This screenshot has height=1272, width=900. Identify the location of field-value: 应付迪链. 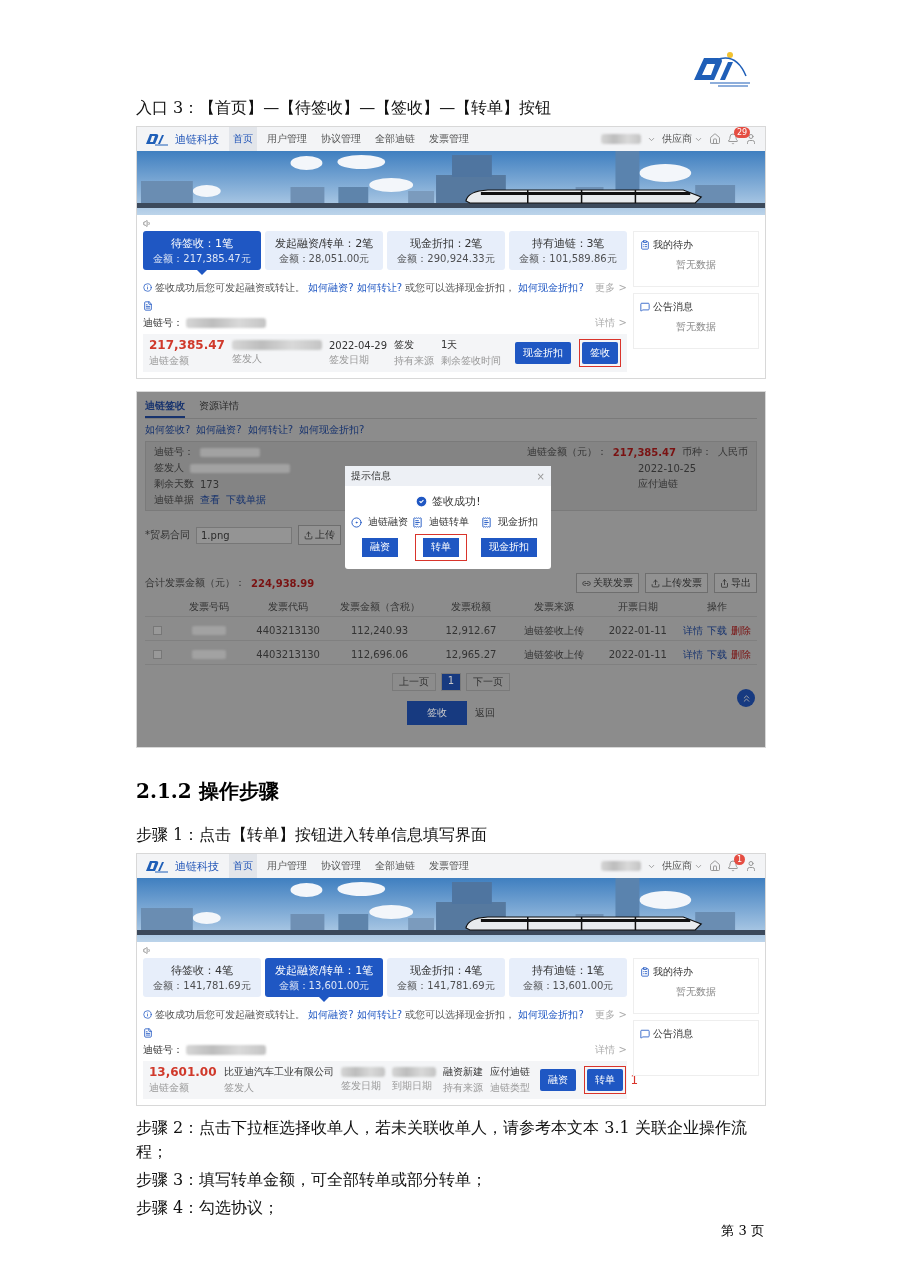
(658, 484).